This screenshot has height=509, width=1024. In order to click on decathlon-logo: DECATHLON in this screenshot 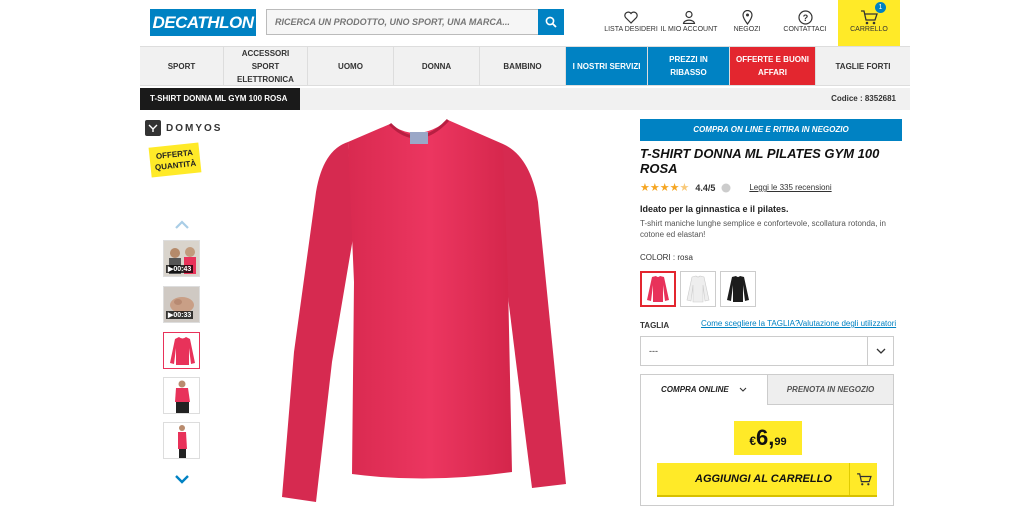, I will do `click(203, 22)`.